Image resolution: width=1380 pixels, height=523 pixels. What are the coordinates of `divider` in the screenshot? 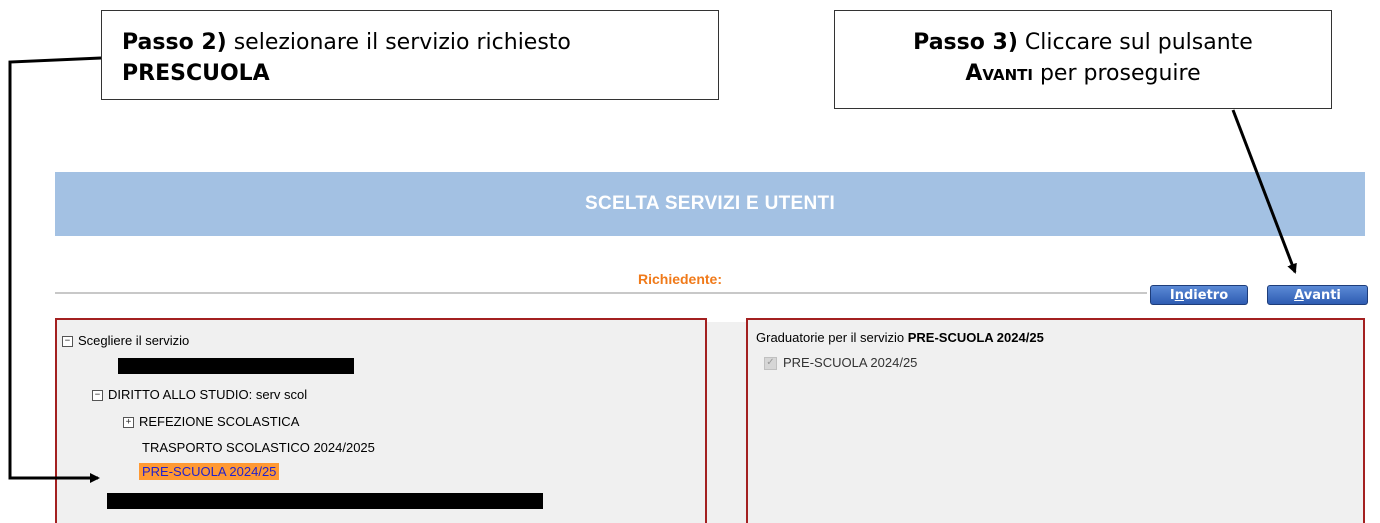 It's located at (601, 293).